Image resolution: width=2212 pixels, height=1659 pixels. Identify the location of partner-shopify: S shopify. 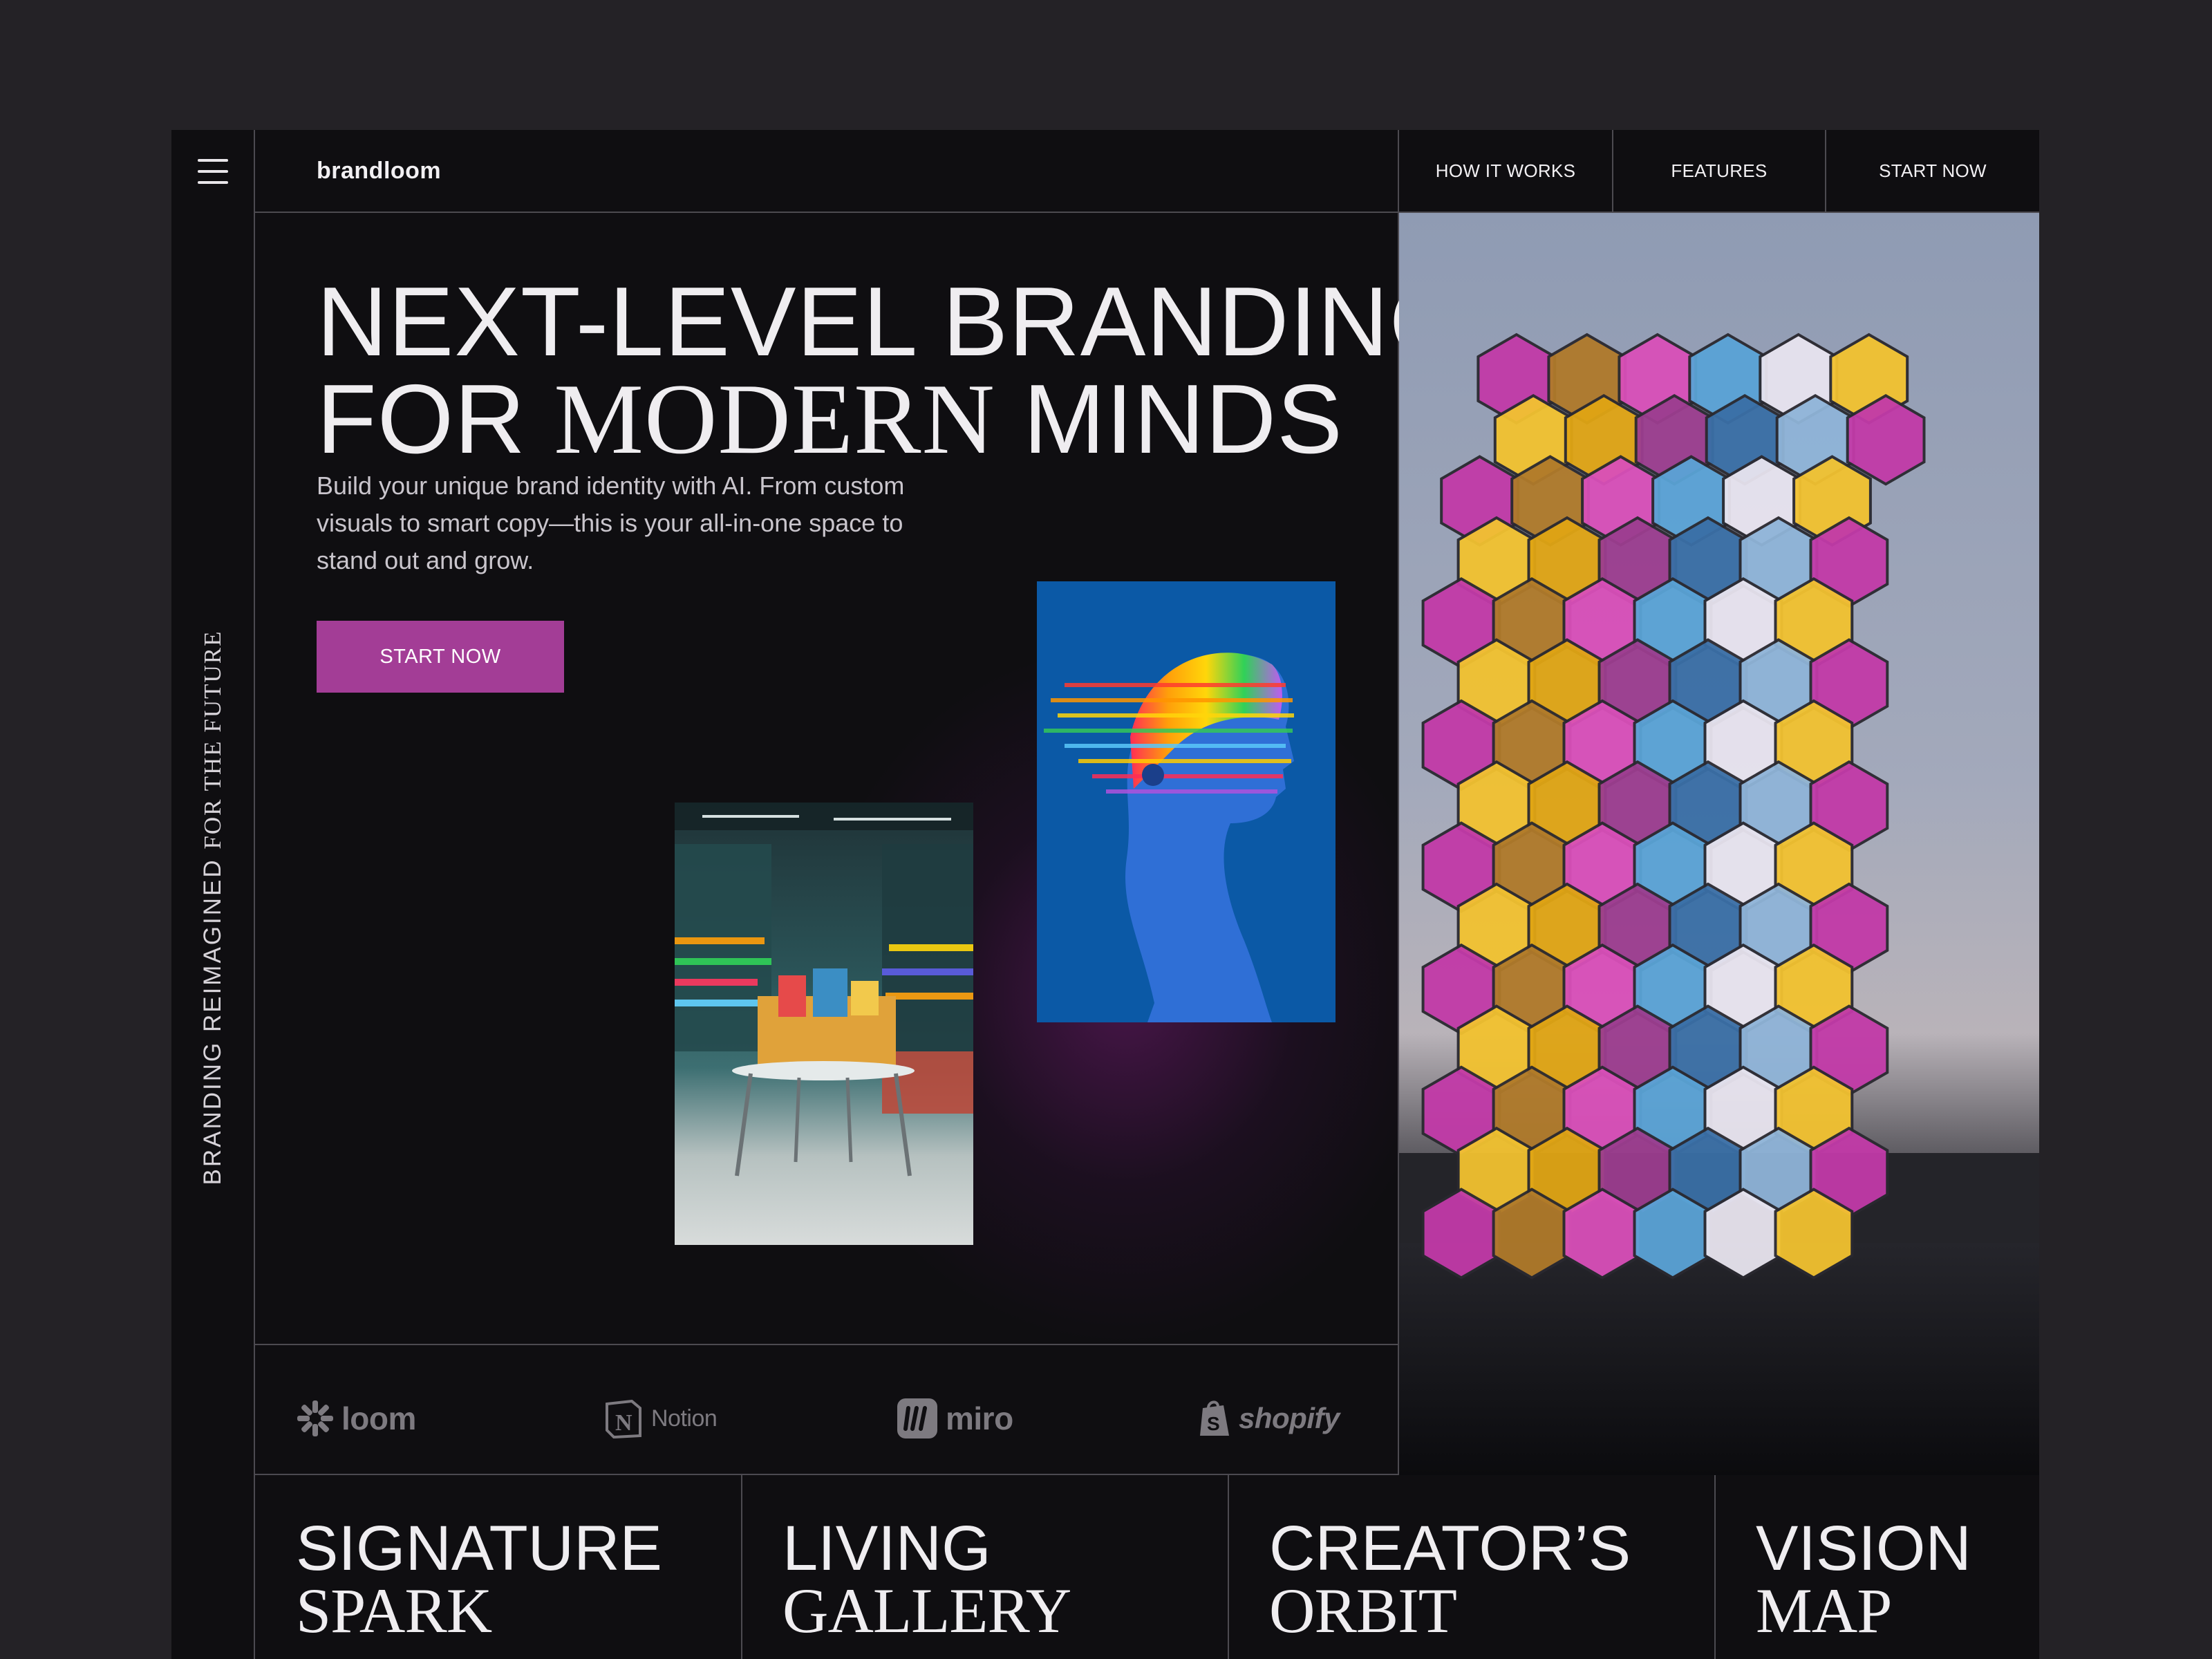
(1268, 1418).